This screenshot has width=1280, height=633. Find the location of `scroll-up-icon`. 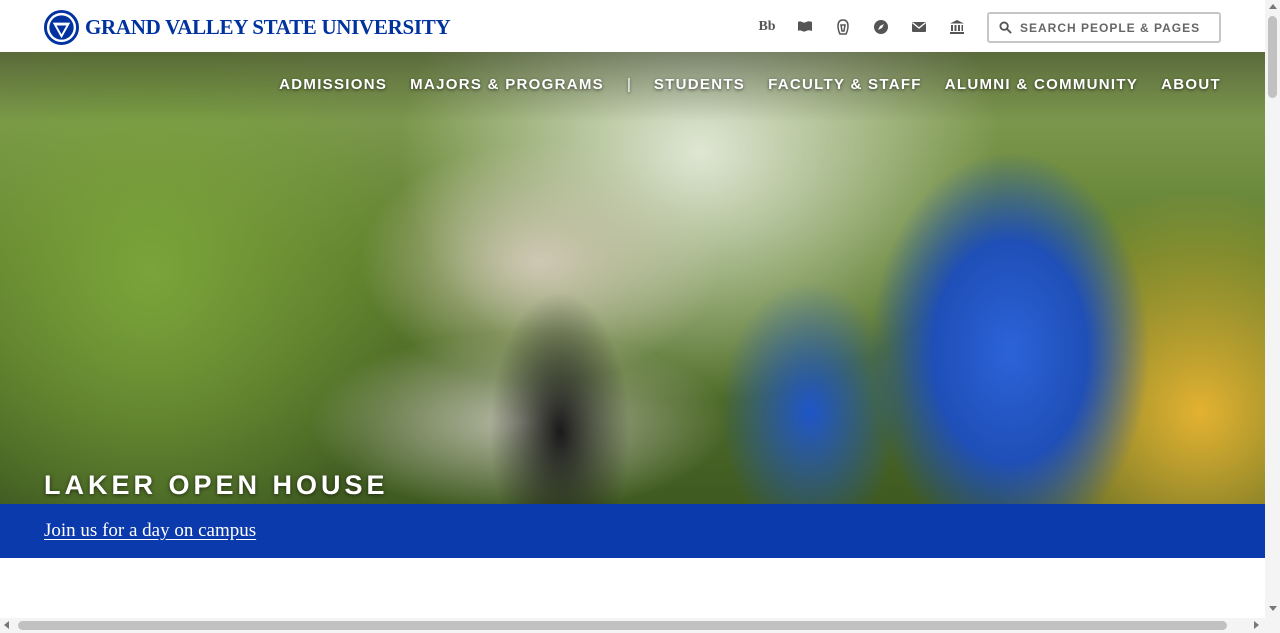

scroll-up-icon is located at coordinates (1273, 6).